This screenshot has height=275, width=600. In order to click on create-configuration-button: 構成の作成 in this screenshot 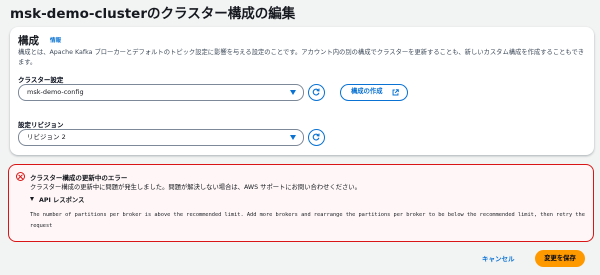, I will do `click(374, 92)`.